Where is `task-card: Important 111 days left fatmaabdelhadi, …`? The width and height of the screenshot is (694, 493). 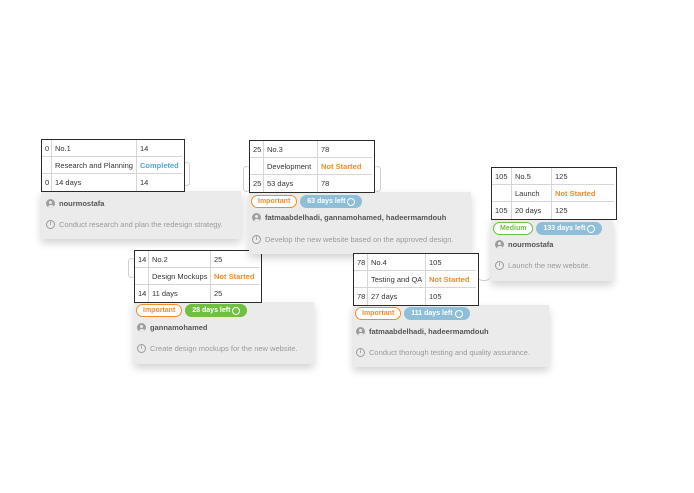
task-card: Important 111 days left fatmaabdelhadi, … is located at coordinates (451, 336).